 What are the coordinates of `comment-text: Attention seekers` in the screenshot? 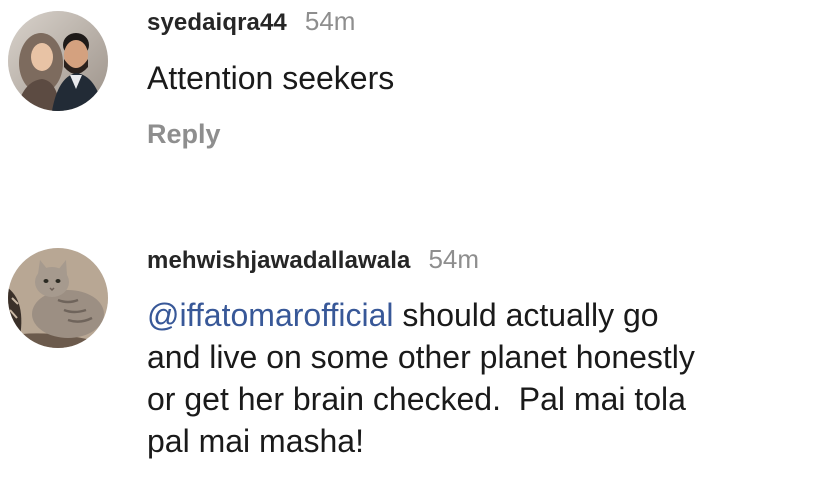 It's located at (271, 78).